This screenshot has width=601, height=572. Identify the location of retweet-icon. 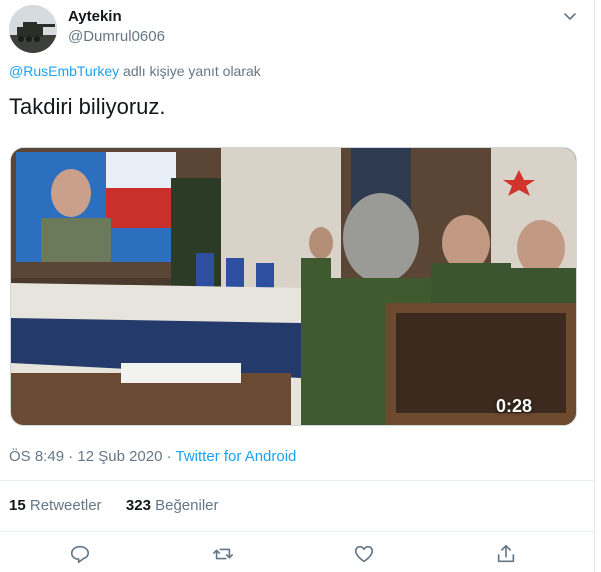
(224, 555).